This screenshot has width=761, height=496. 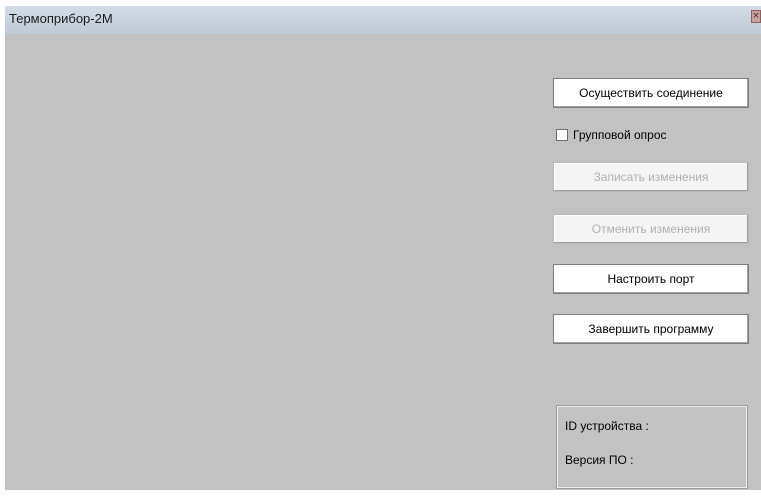 I want to click on connect-button: Осуществить соединение, so click(x=651, y=93).